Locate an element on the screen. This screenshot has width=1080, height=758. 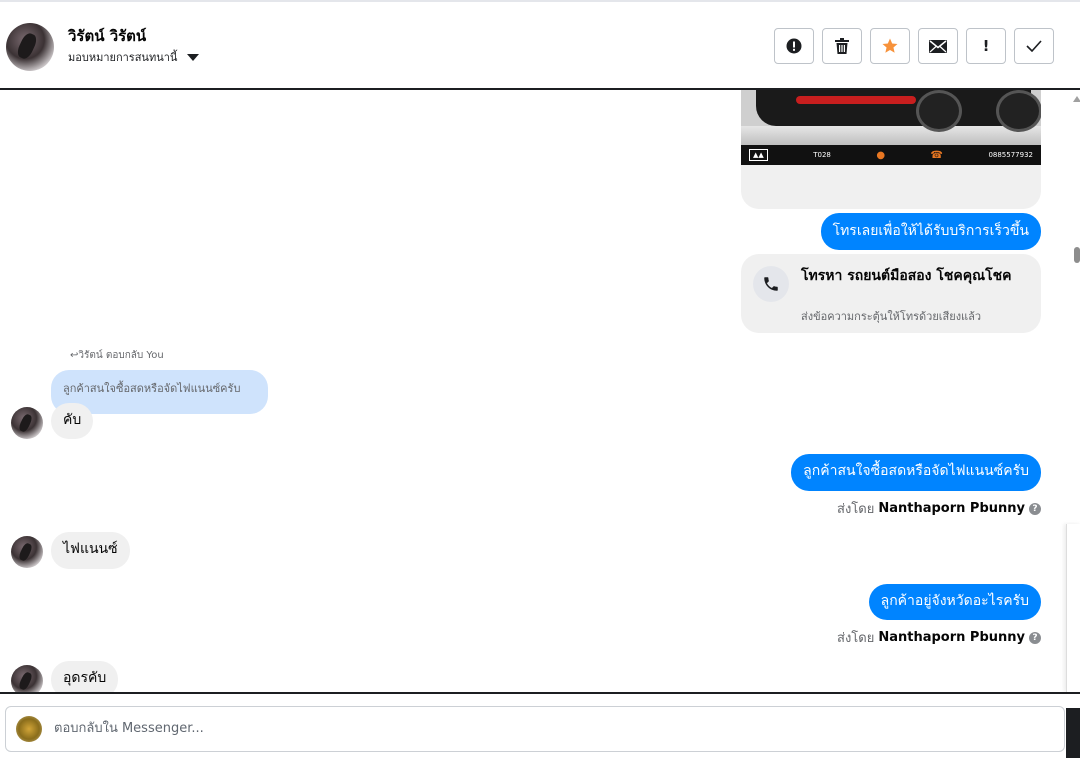
composer-box is located at coordinates (535, 729).